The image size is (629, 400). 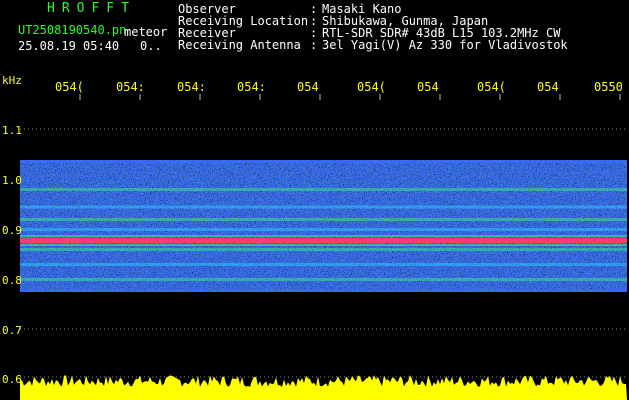 I want to click on info-value: 3el Yagi(V) Az 330 for Vladivostok, so click(x=445, y=45).